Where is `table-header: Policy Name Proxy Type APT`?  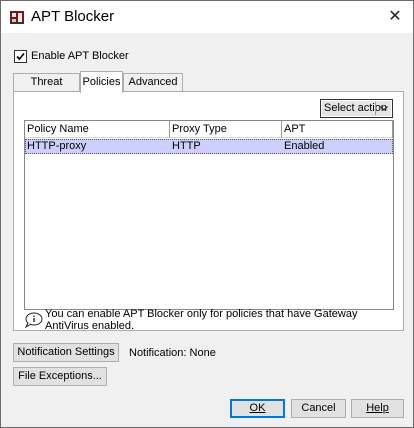
table-header: Policy Name Proxy Type APT is located at coordinates (209, 129).